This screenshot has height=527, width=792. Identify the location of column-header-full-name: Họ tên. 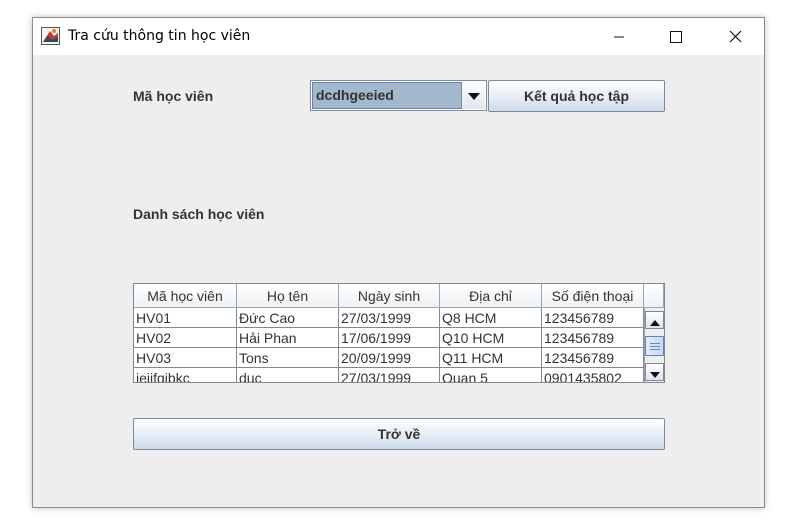
(288, 296).